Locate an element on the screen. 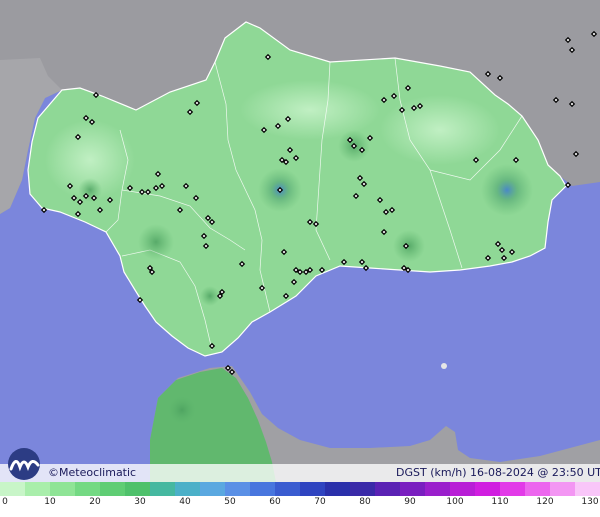 The image size is (600, 517). legend-tick-label: 20 is located at coordinates (95, 502).